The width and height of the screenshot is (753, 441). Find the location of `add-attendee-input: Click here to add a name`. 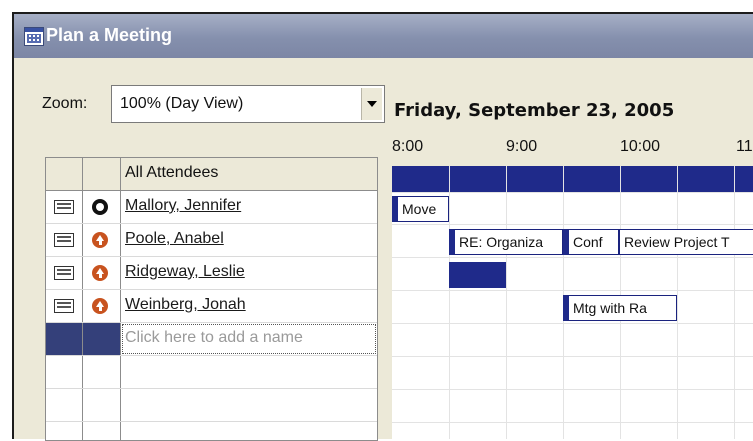

add-attendee-input: Click here to add a name is located at coordinates (249, 339).